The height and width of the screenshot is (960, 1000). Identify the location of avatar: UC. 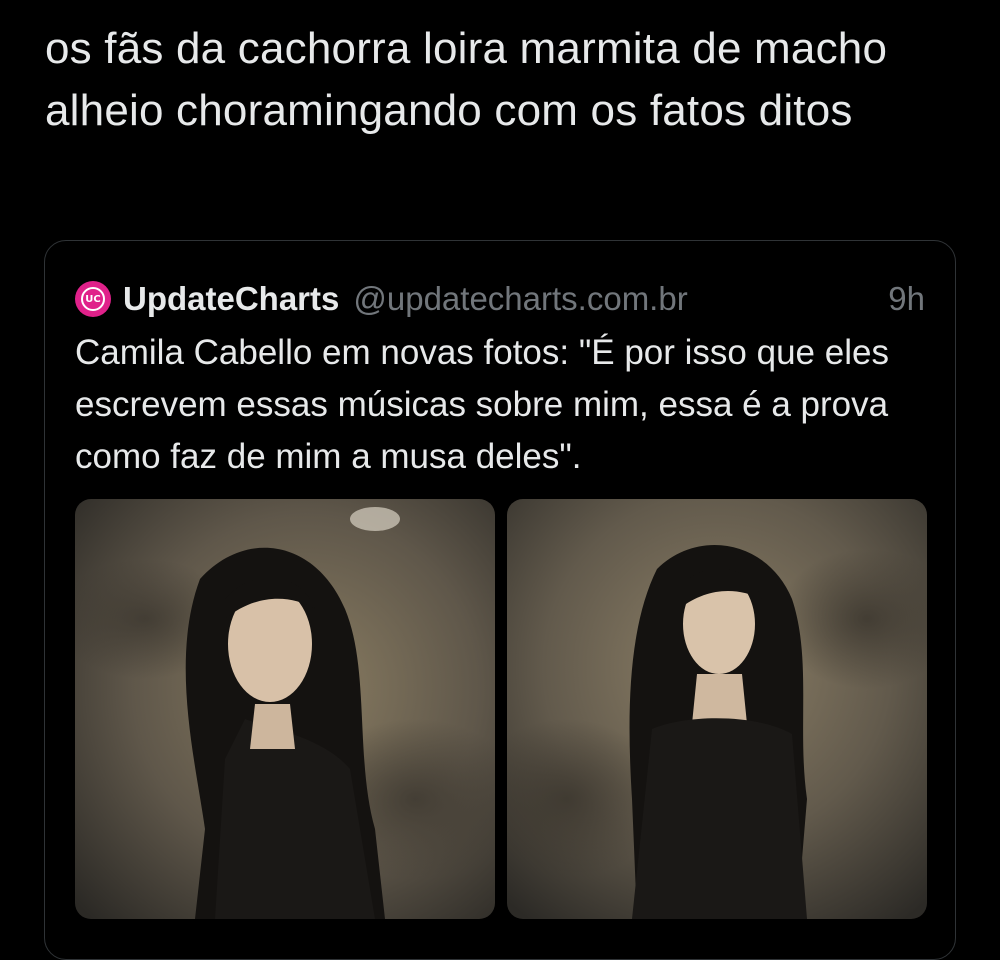
(93, 299).